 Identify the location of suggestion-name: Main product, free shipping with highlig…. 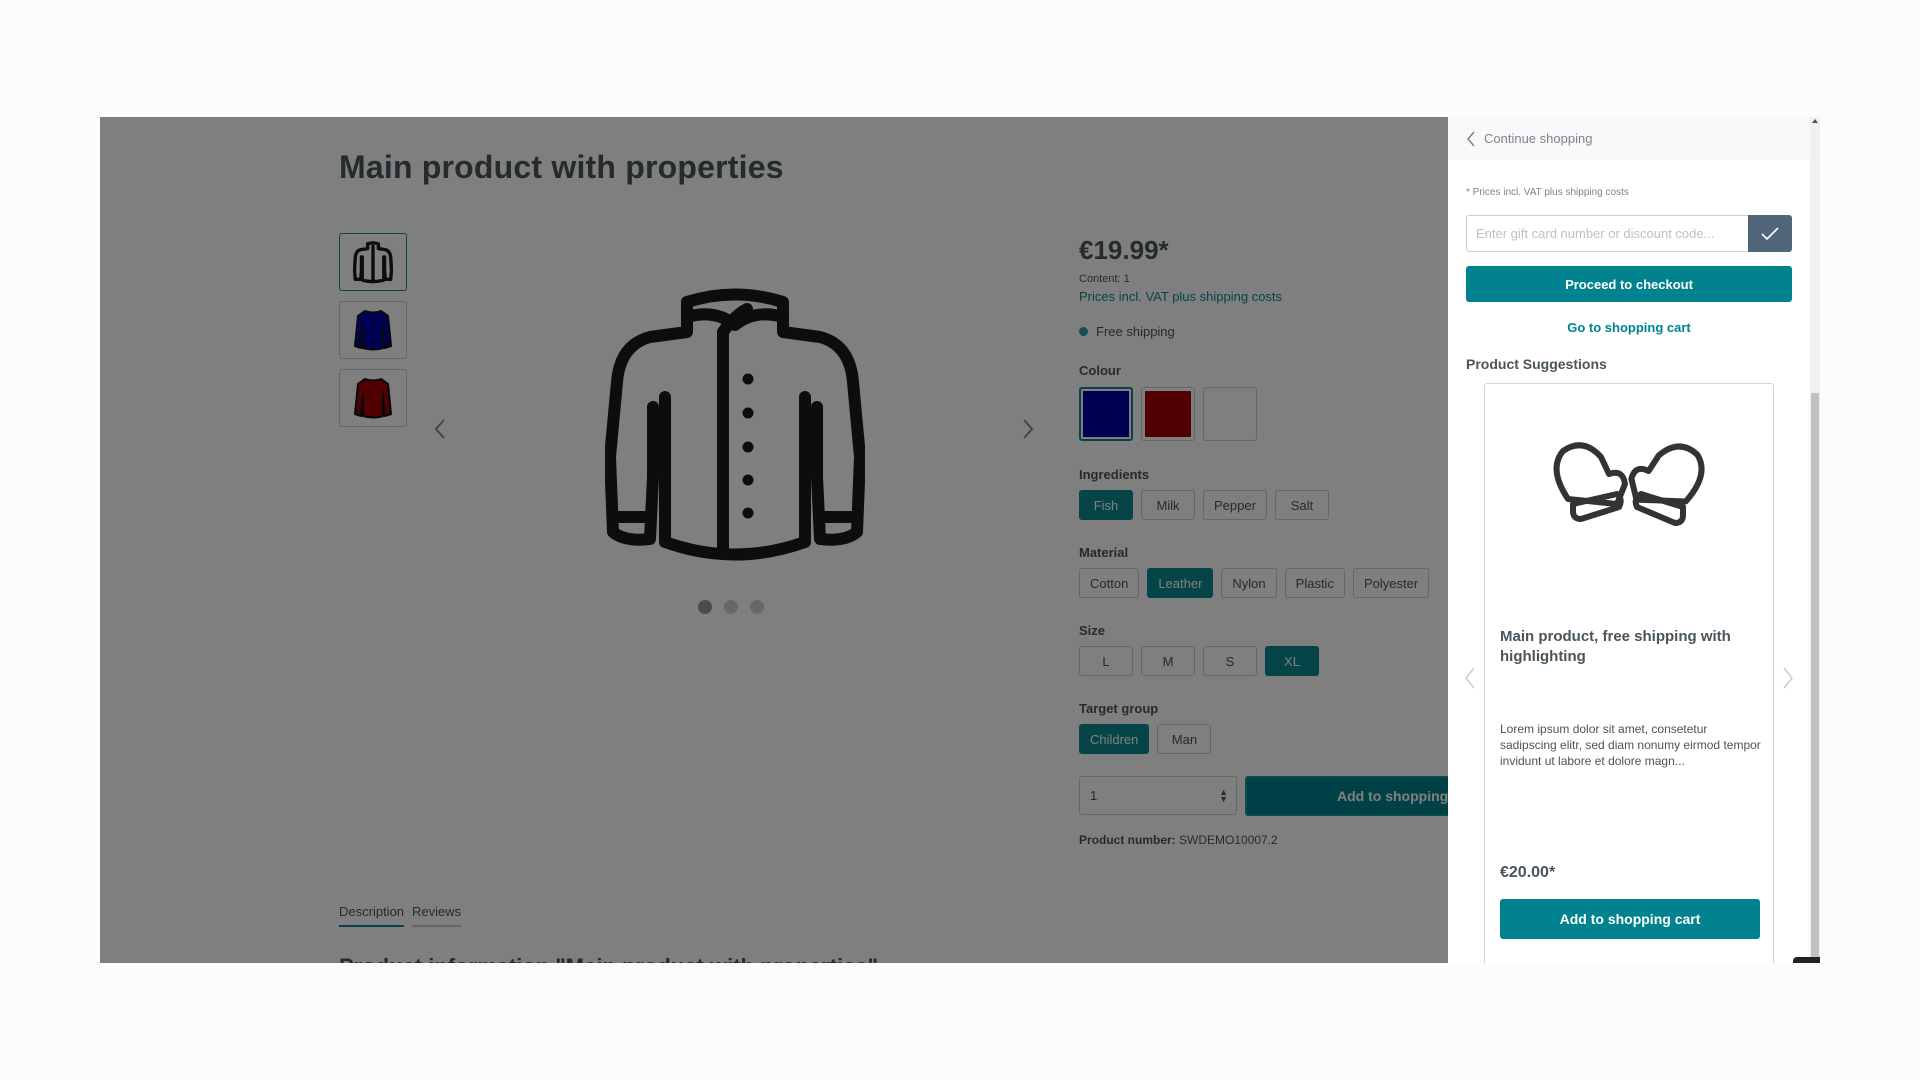
(1631, 647).